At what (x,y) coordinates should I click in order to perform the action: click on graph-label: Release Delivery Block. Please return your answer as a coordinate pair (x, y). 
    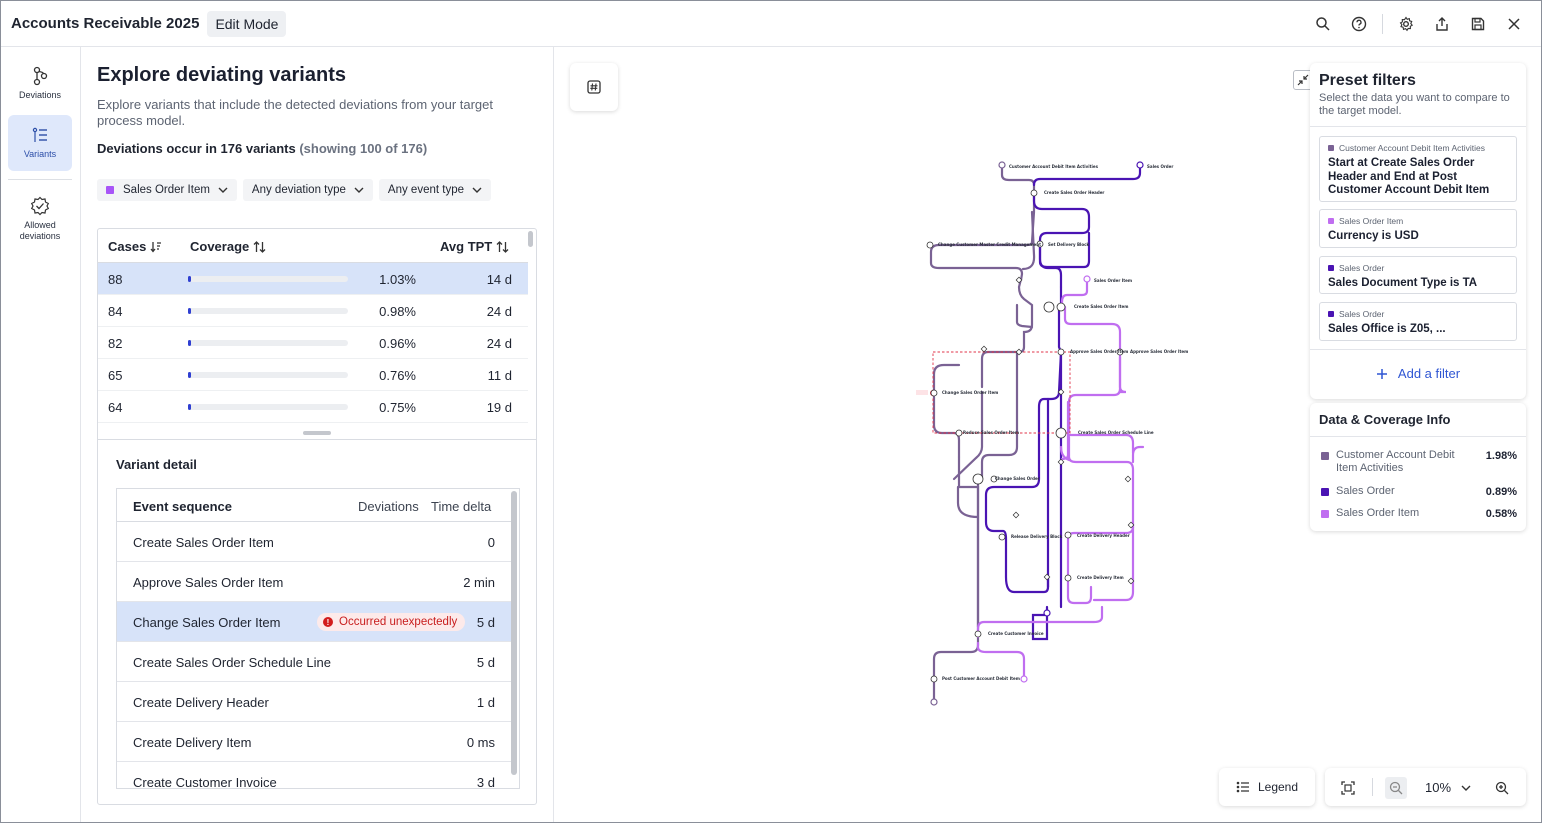
    Looking at the image, I should click on (1037, 536).